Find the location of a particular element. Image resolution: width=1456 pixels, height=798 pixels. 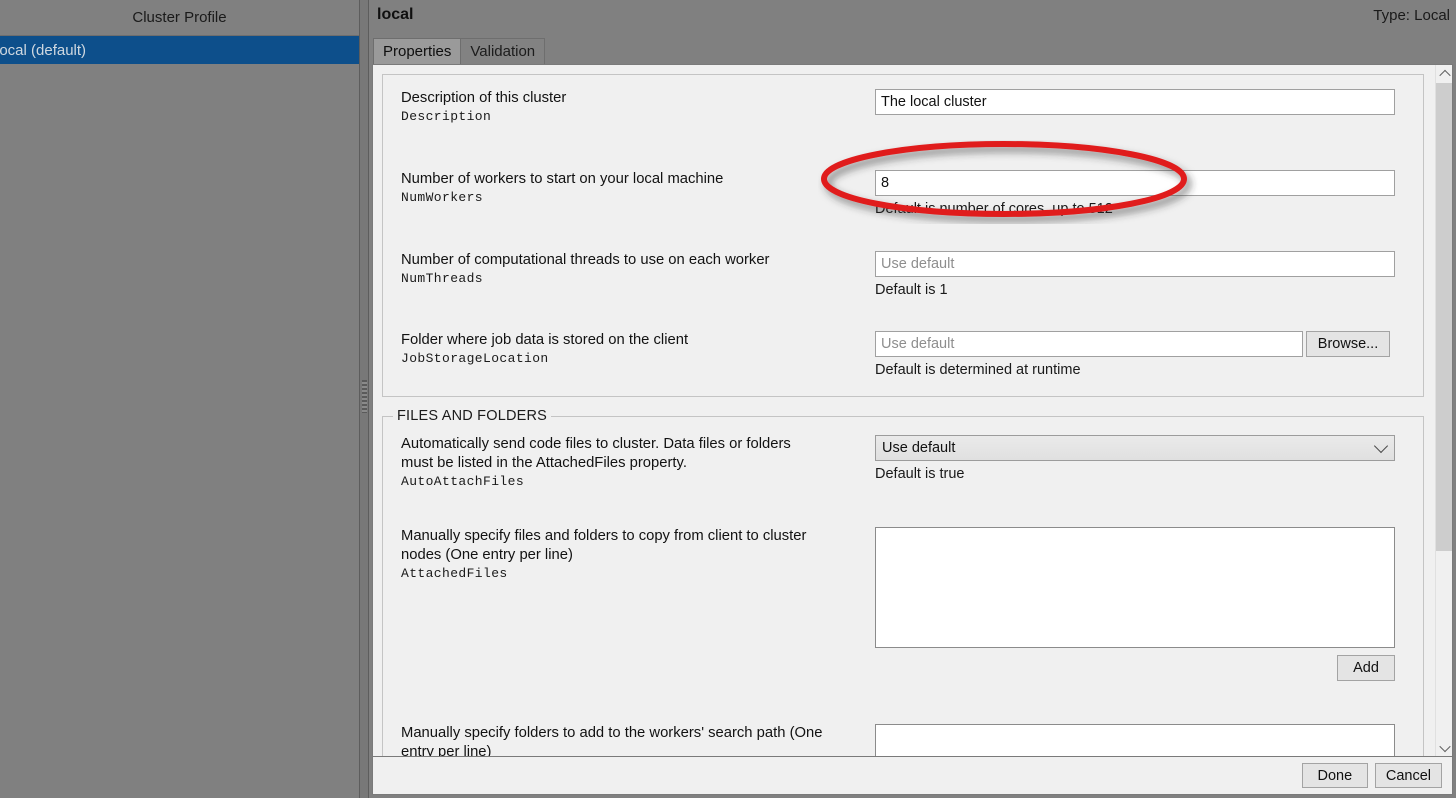

attachedfiles-actions: Add is located at coordinates (1135, 664).